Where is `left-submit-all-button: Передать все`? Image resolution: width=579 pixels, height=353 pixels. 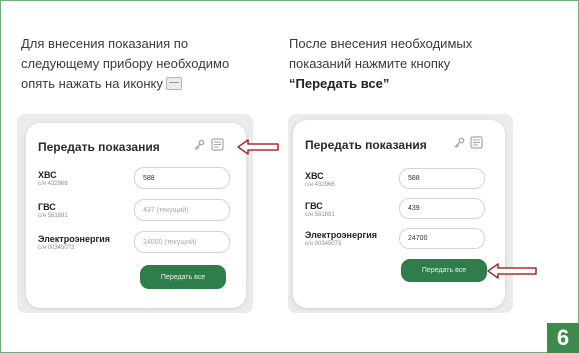 left-submit-all-button: Передать все is located at coordinates (183, 277).